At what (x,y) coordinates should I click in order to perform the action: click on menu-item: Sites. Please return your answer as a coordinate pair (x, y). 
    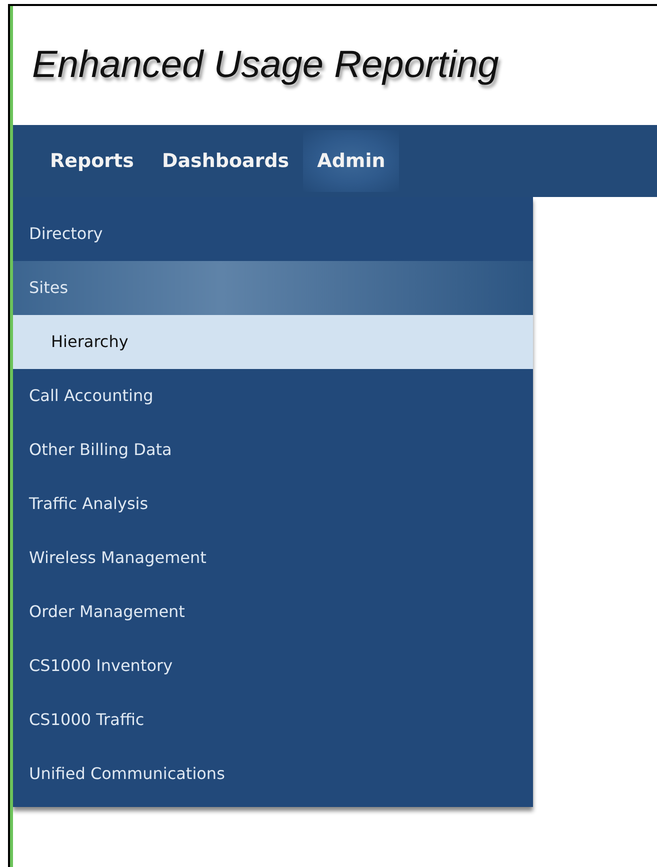
    Looking at the image, I should click on (273, 288).